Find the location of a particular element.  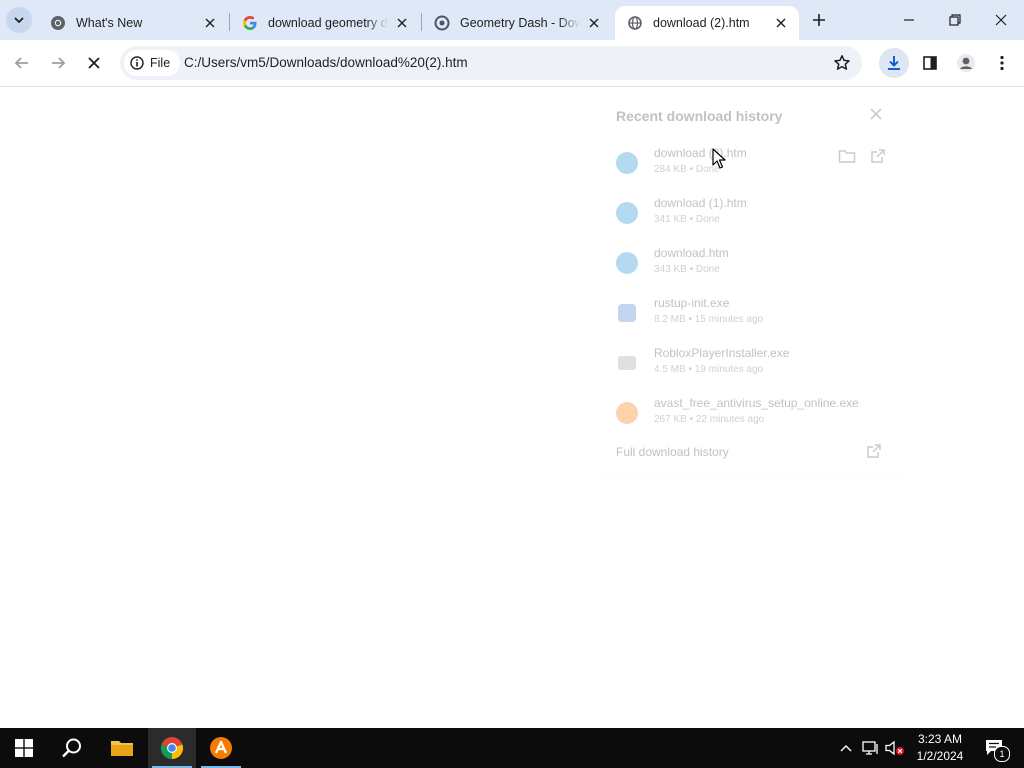

exe-icon is located at coordinates (627, 313).